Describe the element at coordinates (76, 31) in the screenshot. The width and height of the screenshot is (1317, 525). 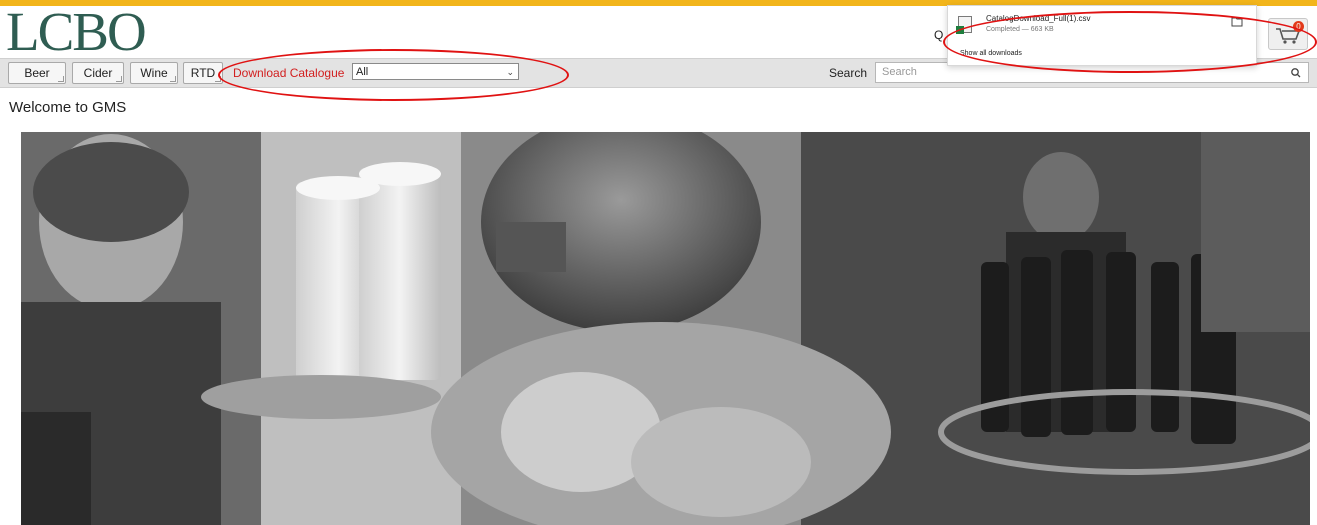
I see `lcbo-logo: LCBO` at that location.